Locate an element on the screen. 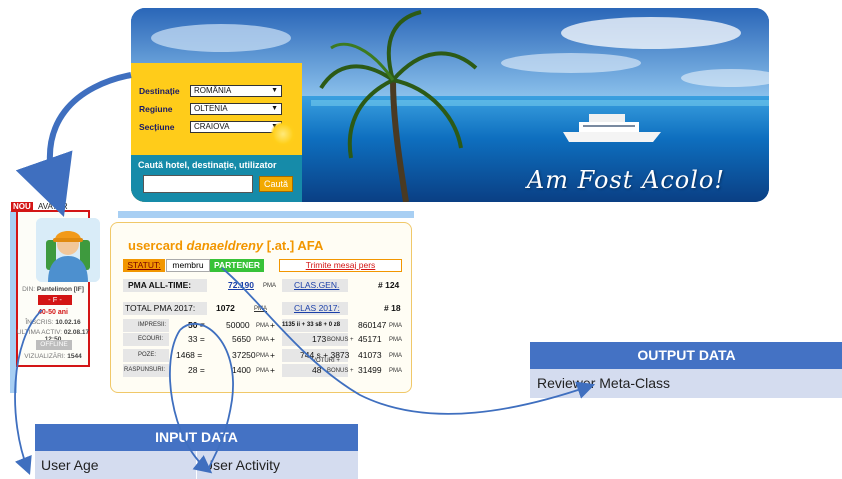 This screenshot has height=479, width=842. row-right: 31499 is located at coordinates (370, 370).